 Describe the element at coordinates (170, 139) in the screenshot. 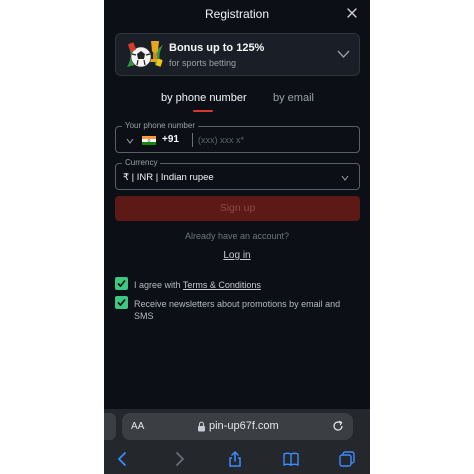

I see `country-code: +91` at that location.